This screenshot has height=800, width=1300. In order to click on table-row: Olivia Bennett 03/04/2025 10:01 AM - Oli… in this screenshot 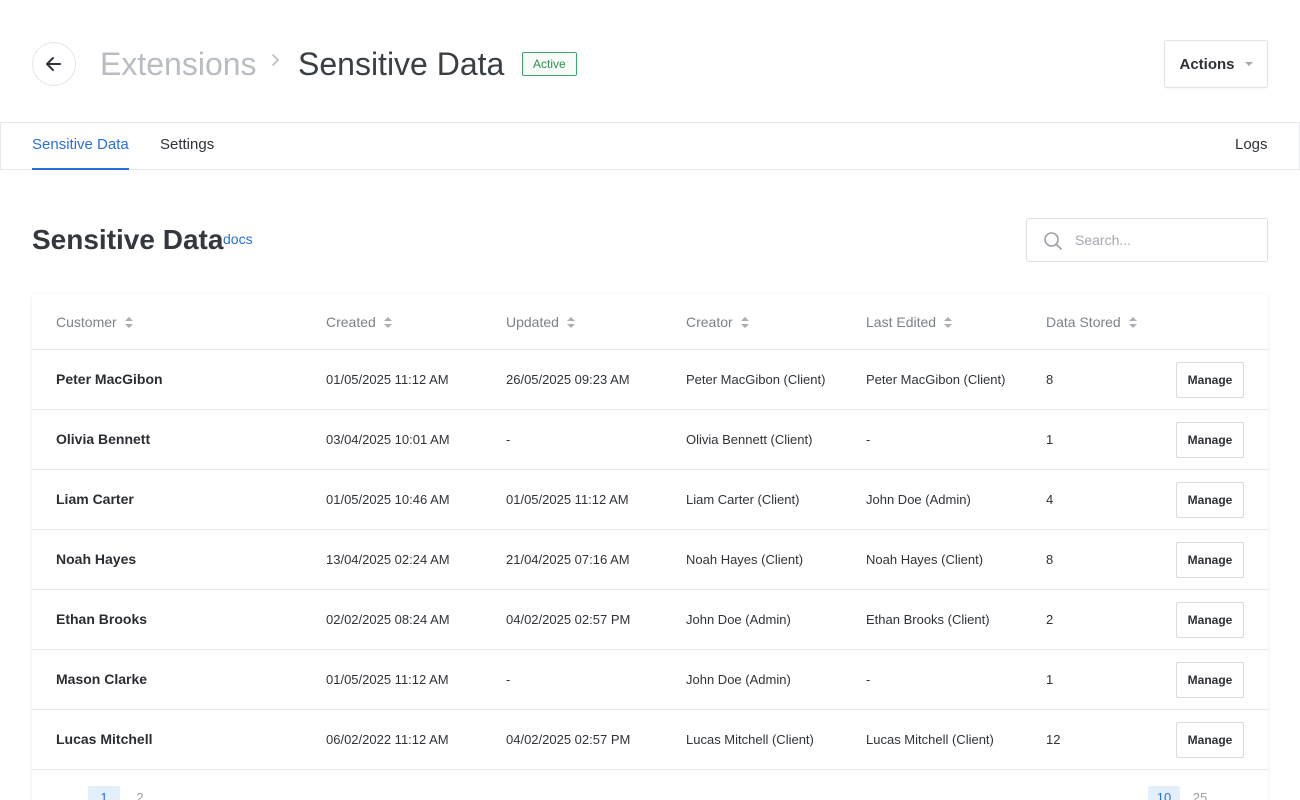, I will do `click(650, 440)`.